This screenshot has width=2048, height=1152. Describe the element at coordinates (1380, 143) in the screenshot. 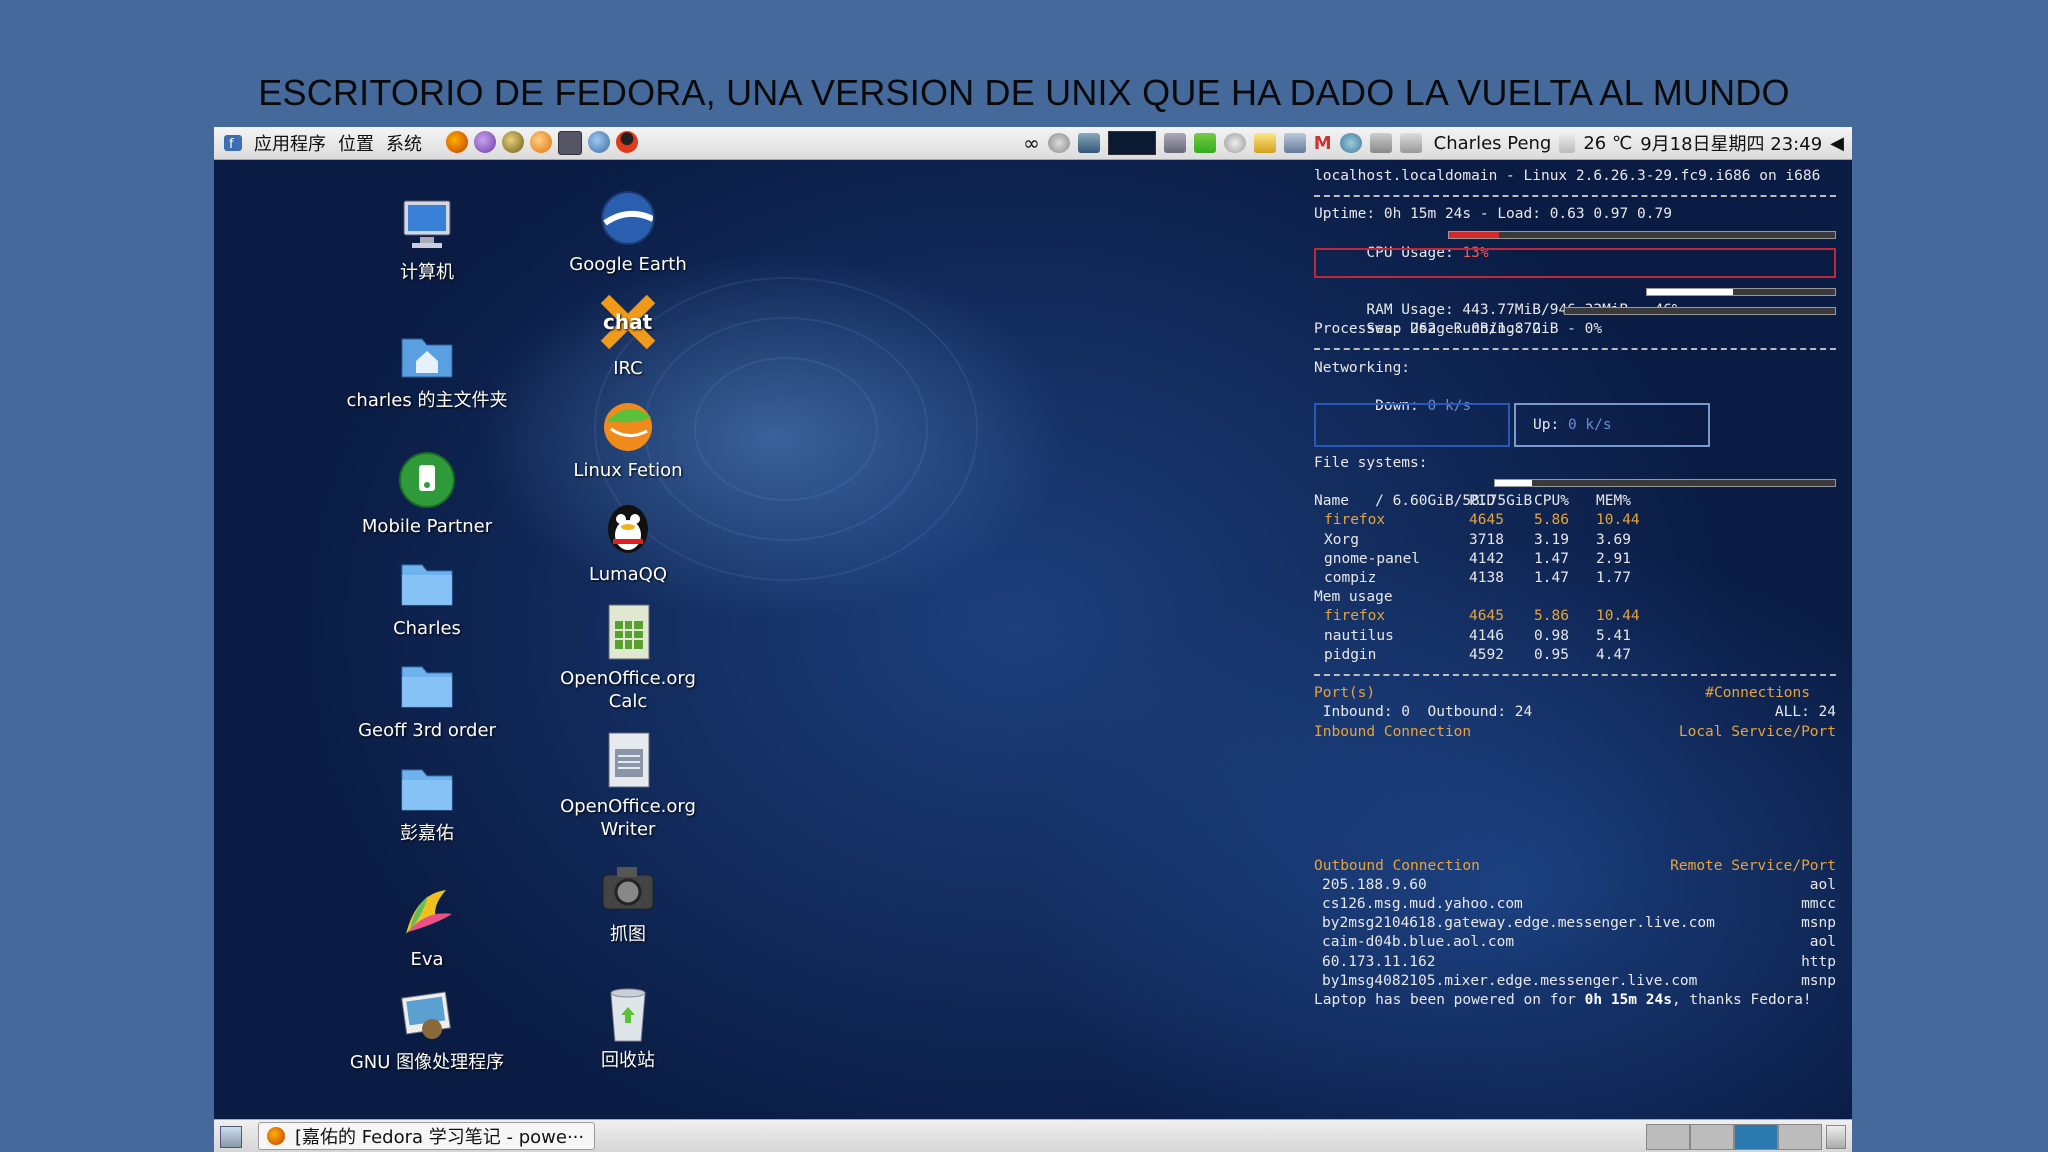

I see `clipboard-tray-icon` at that location.